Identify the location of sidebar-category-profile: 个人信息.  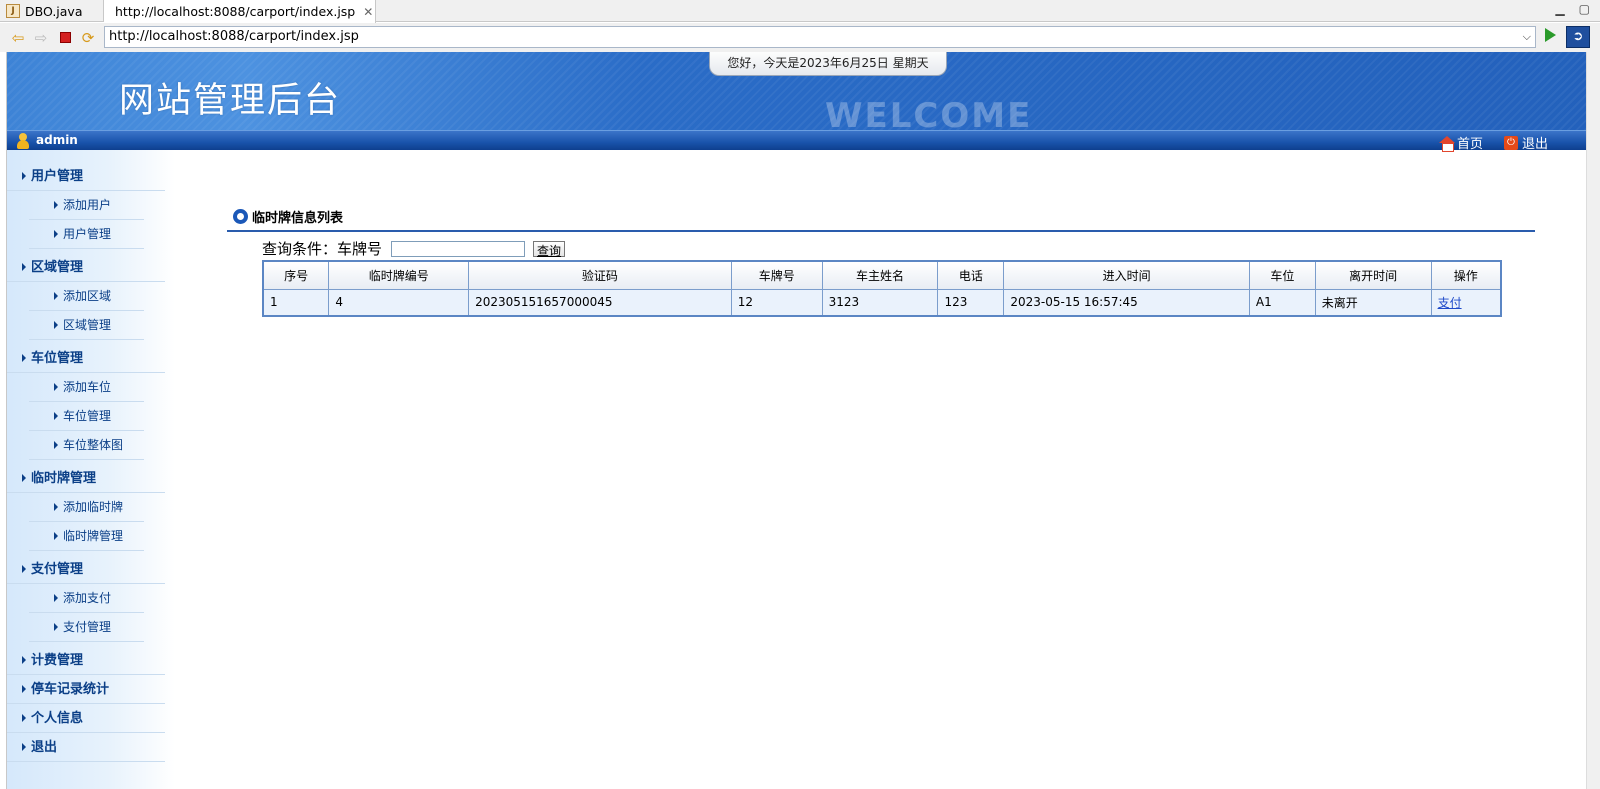
(86, 718).